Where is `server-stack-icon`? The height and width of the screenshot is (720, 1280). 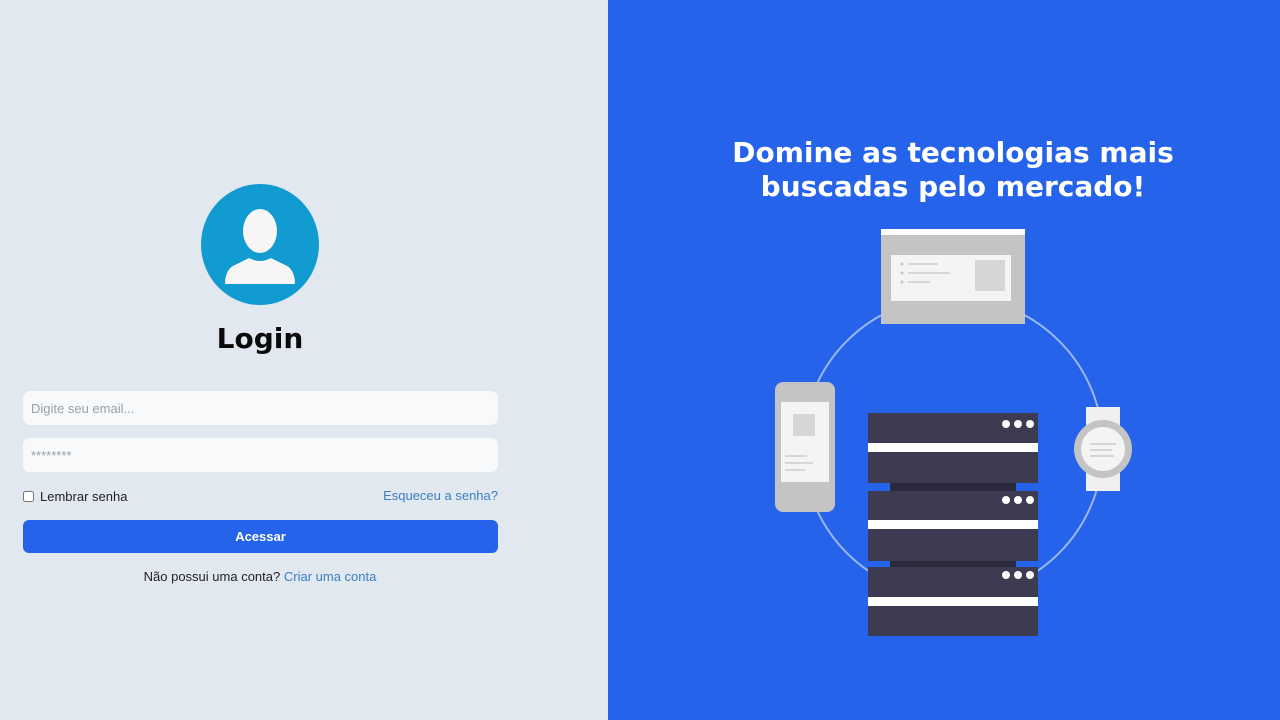
server-stack-icon is located at coordinates (953, 524).